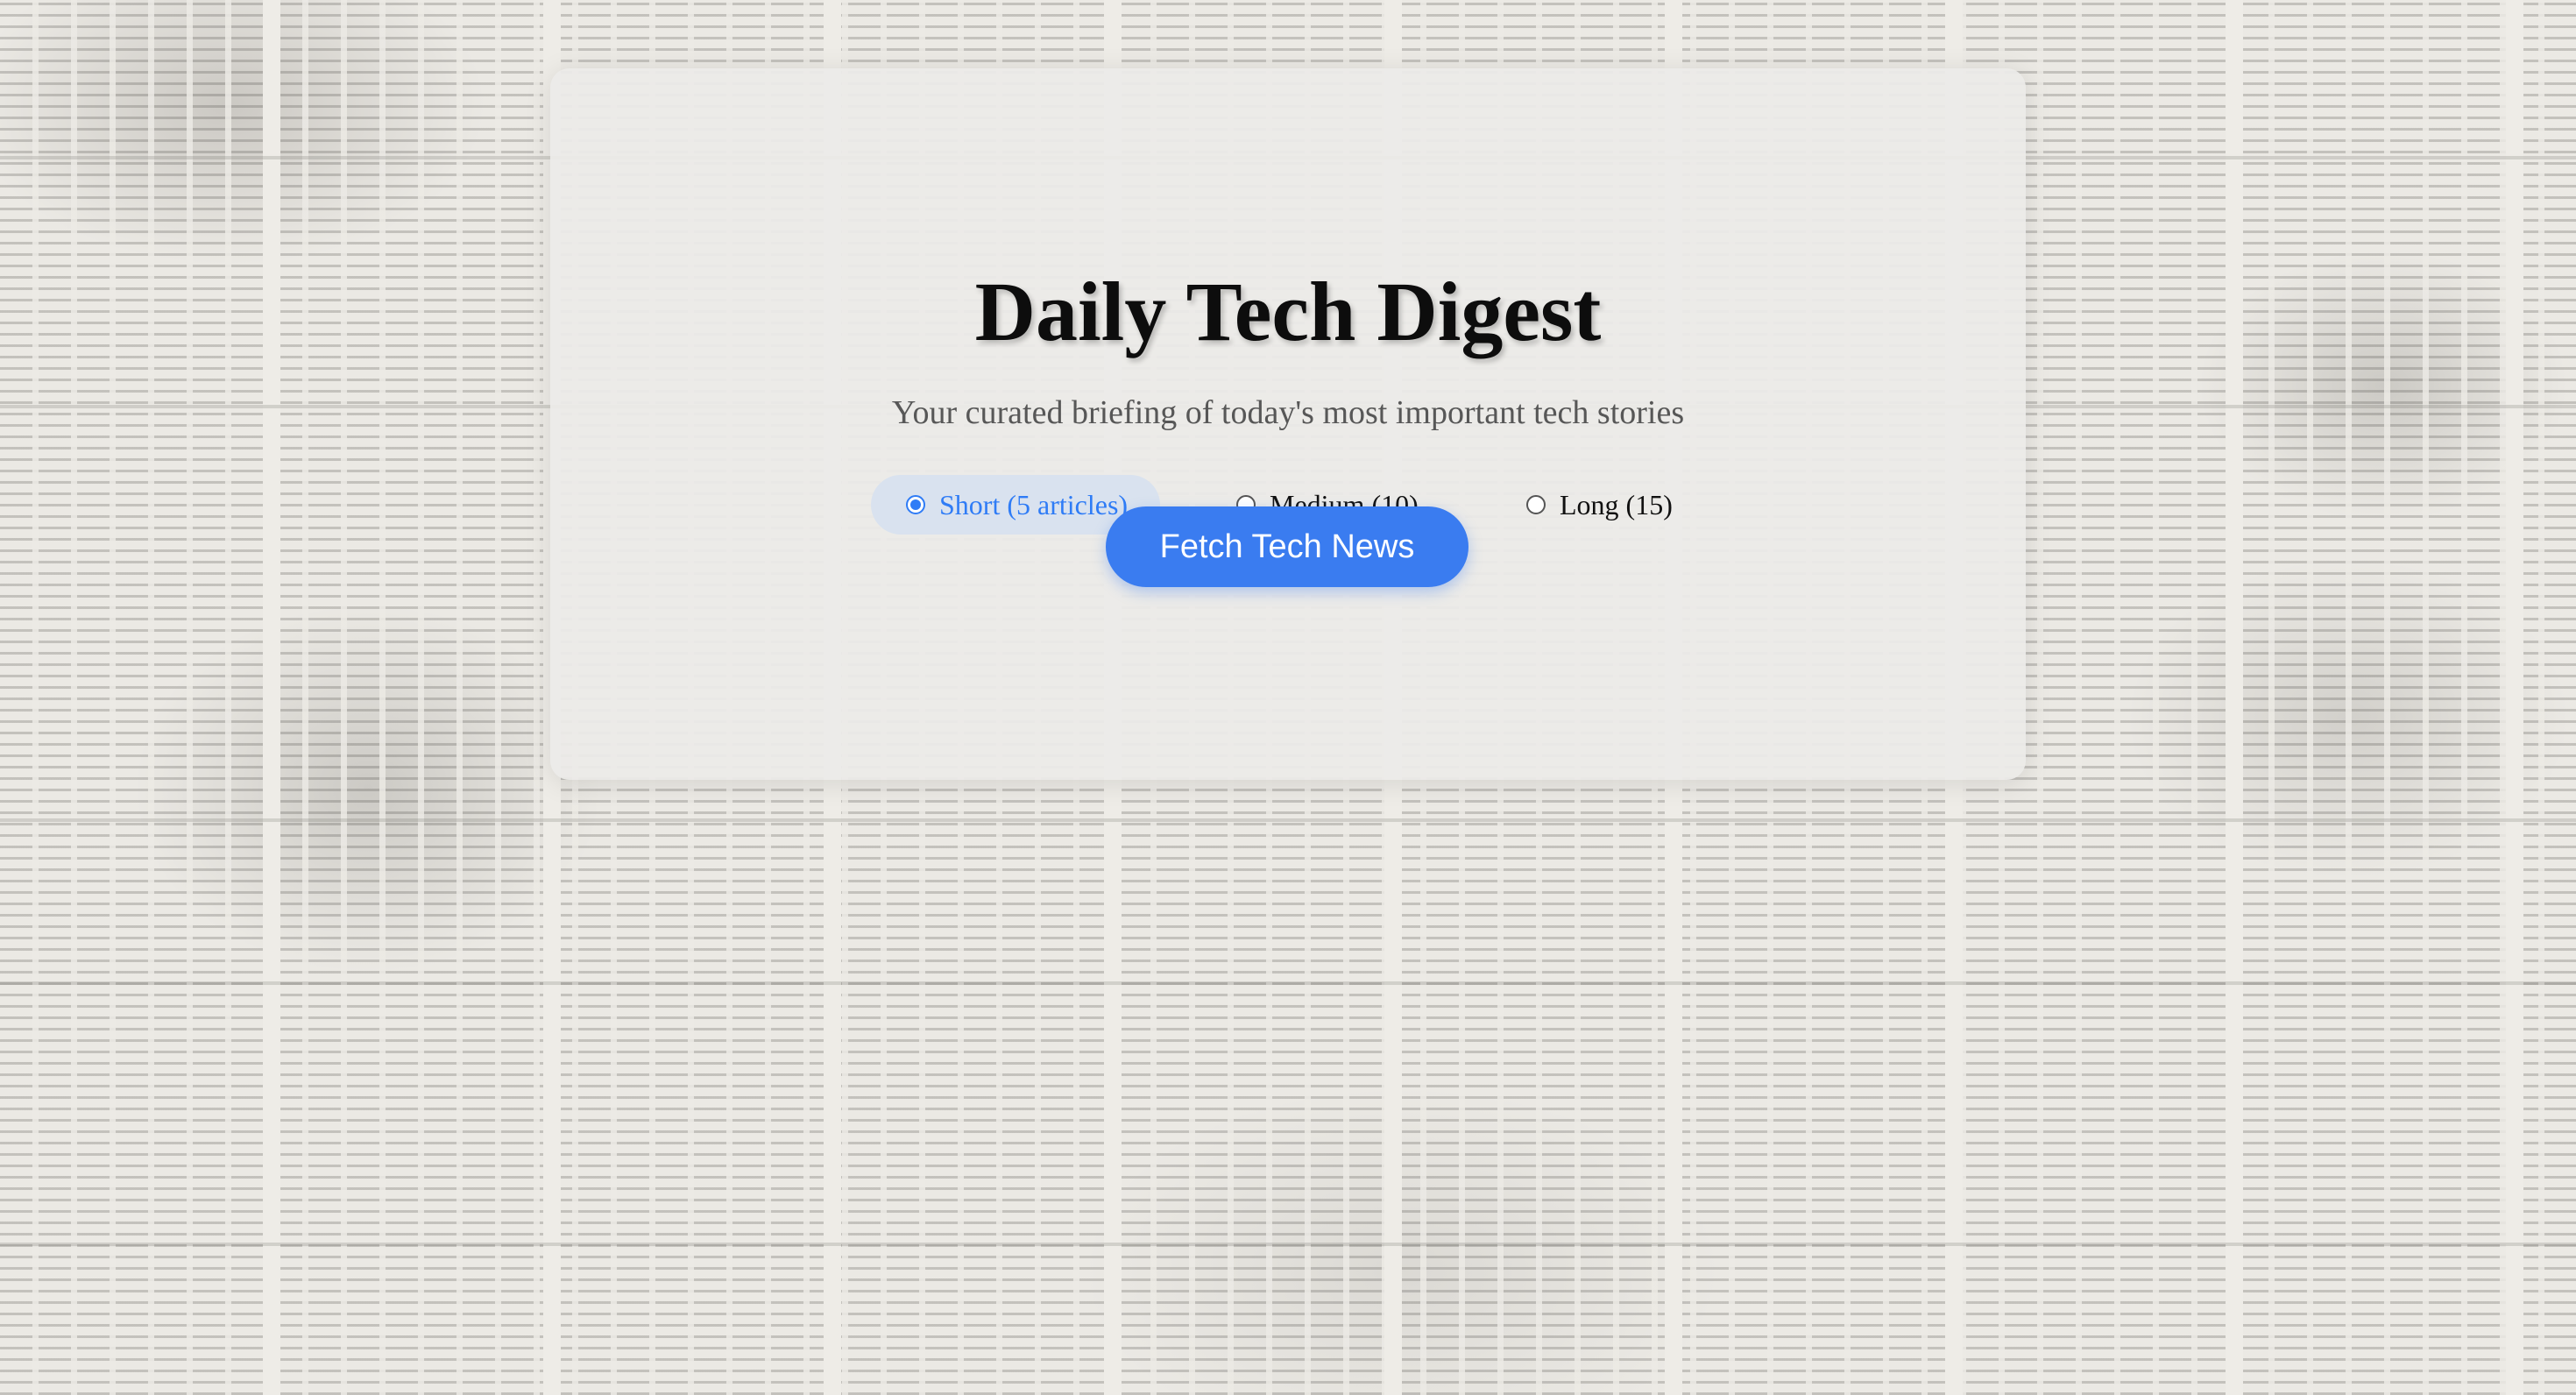 Image resolution: width=2576 pixels, height=1395 pixels. I want to click on option-long: Long (15), so click(1614, 505).